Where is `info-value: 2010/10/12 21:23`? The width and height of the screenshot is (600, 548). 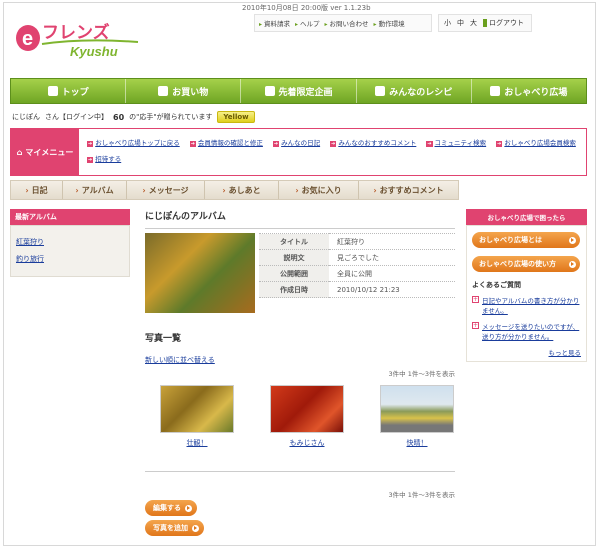 info-value: 2010/10/12 21:23 is located at coordinates (392, 289).